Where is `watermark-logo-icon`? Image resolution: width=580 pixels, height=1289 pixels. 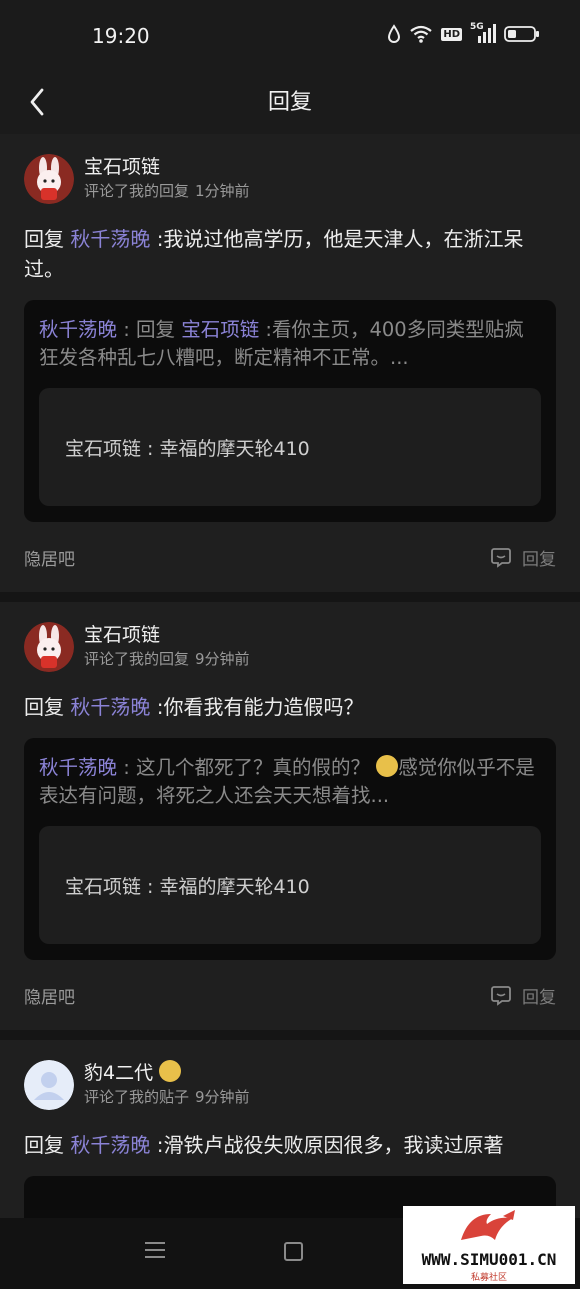
watermark-logo-icon is located at coordinates (488, 1225).